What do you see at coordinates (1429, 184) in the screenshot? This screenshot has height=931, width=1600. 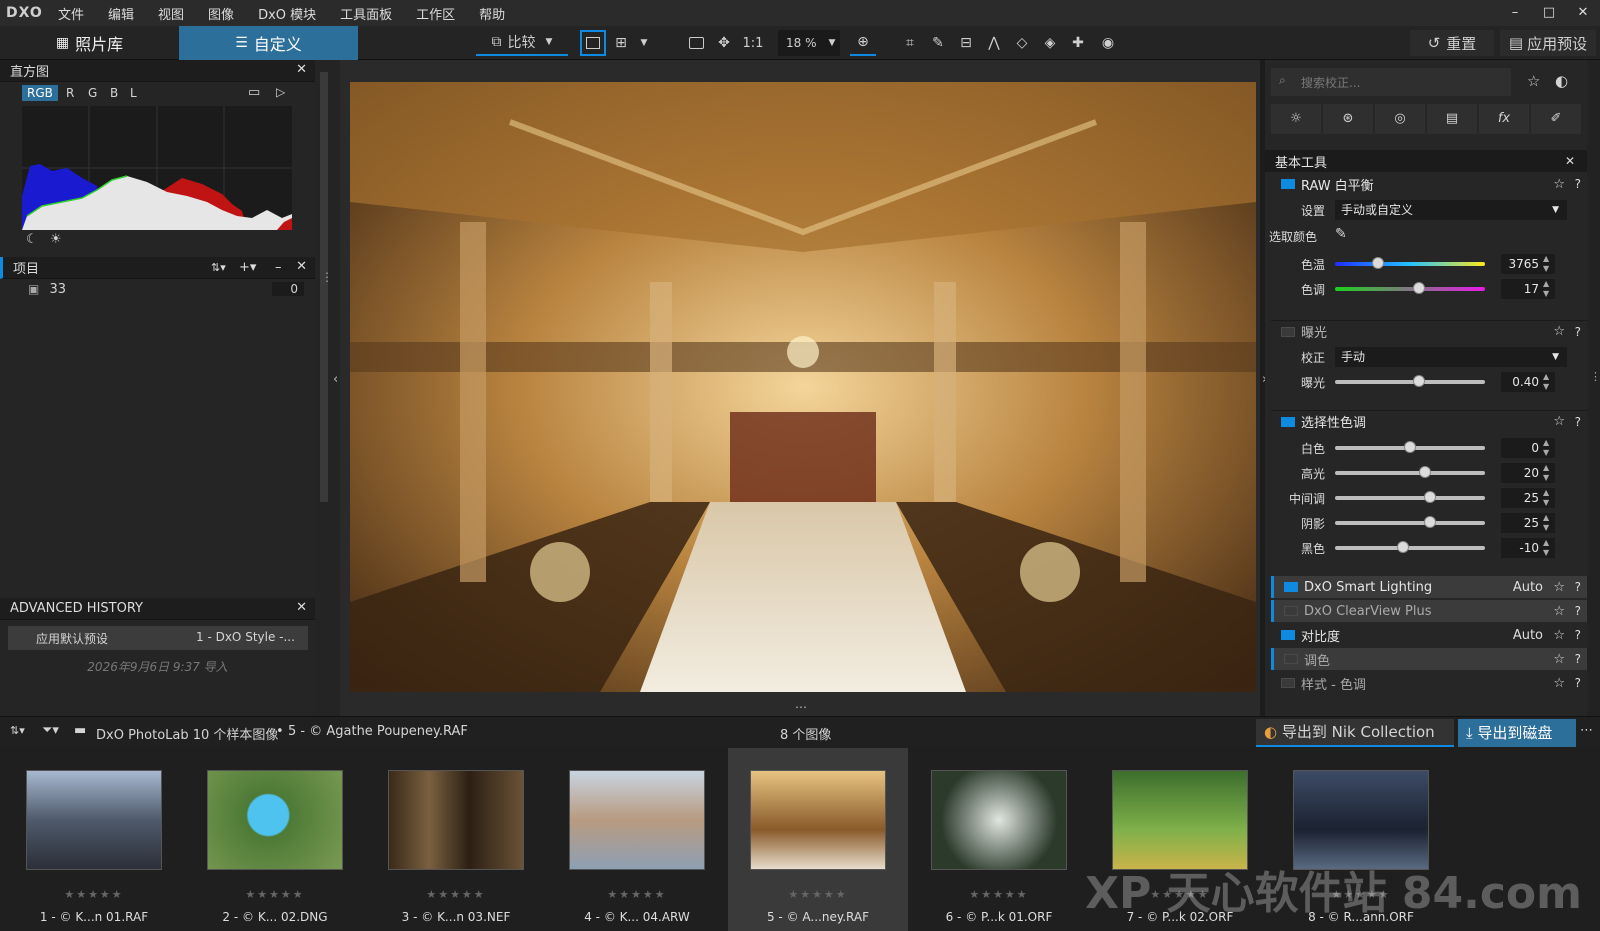 I see `raw-wb-header: RAW 白平衡 ☆ ?` at bounding box center [1429, 184].